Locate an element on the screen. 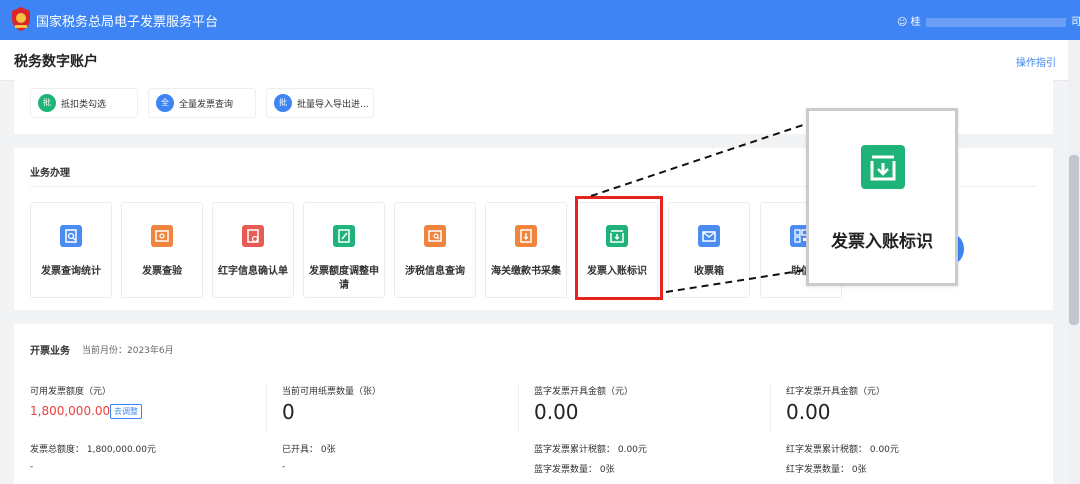  invoice-accounting-icon is located at coordinates (883, 167).